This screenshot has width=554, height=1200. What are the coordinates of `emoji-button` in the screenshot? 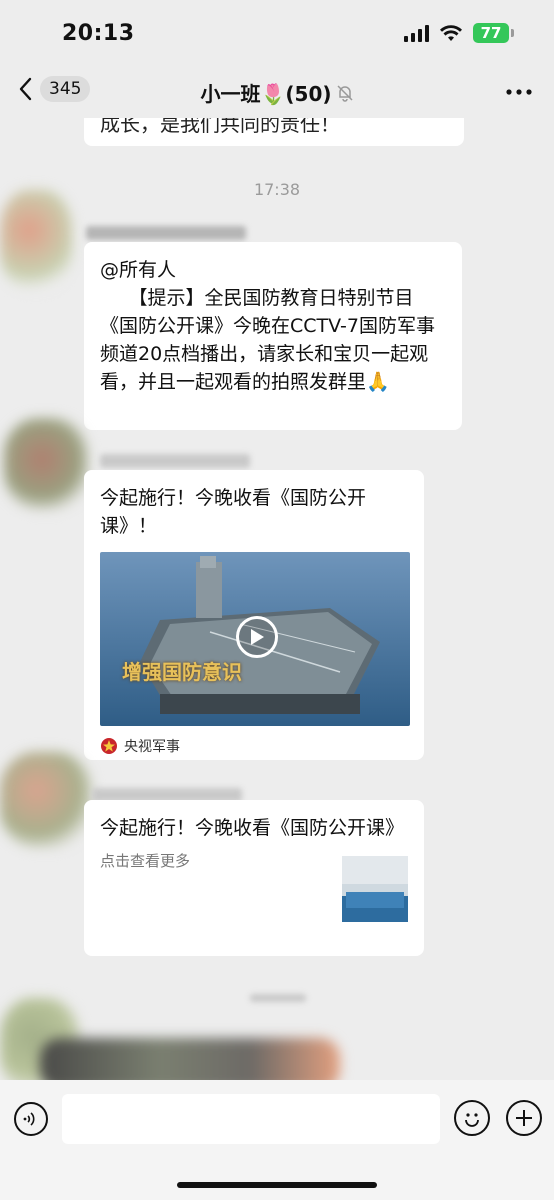 It's located at (472, 1118).